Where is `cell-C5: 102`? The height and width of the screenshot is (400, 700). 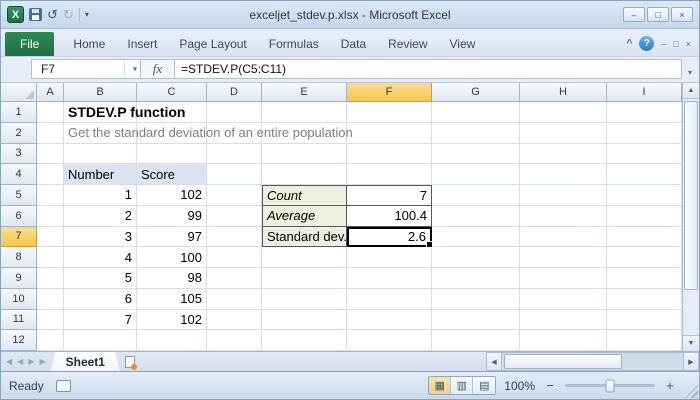 cell-C5: 102 is located at coordinates (172, 195).